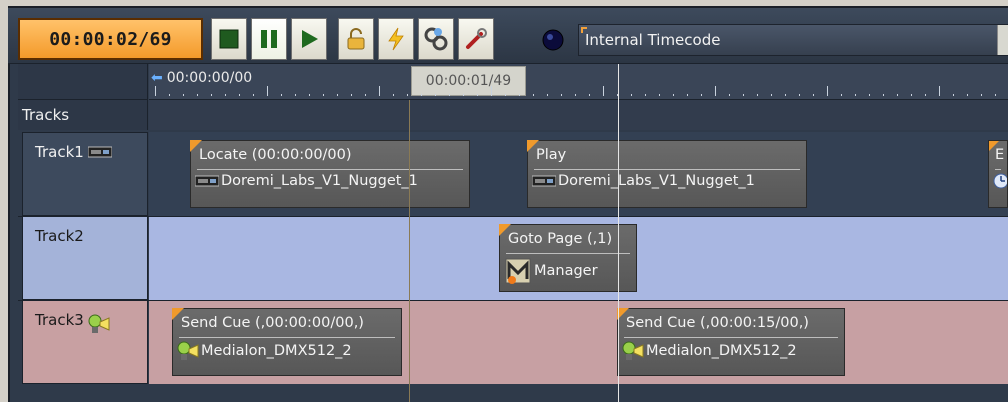  I want to click on lightning-icon, so click(396, 39).